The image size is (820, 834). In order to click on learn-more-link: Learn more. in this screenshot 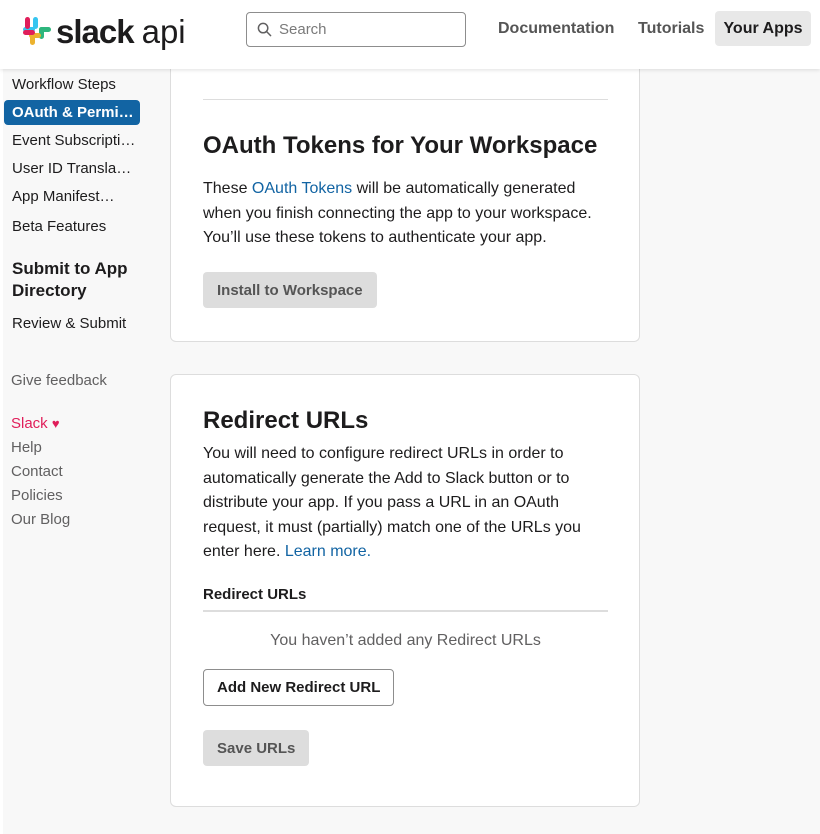, I will do `click(328, 551)`.